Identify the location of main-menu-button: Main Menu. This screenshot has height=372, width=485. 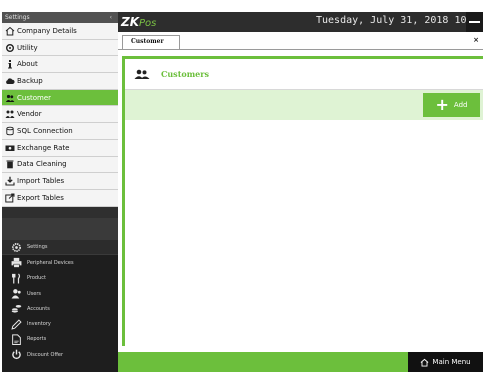
(445, 362).